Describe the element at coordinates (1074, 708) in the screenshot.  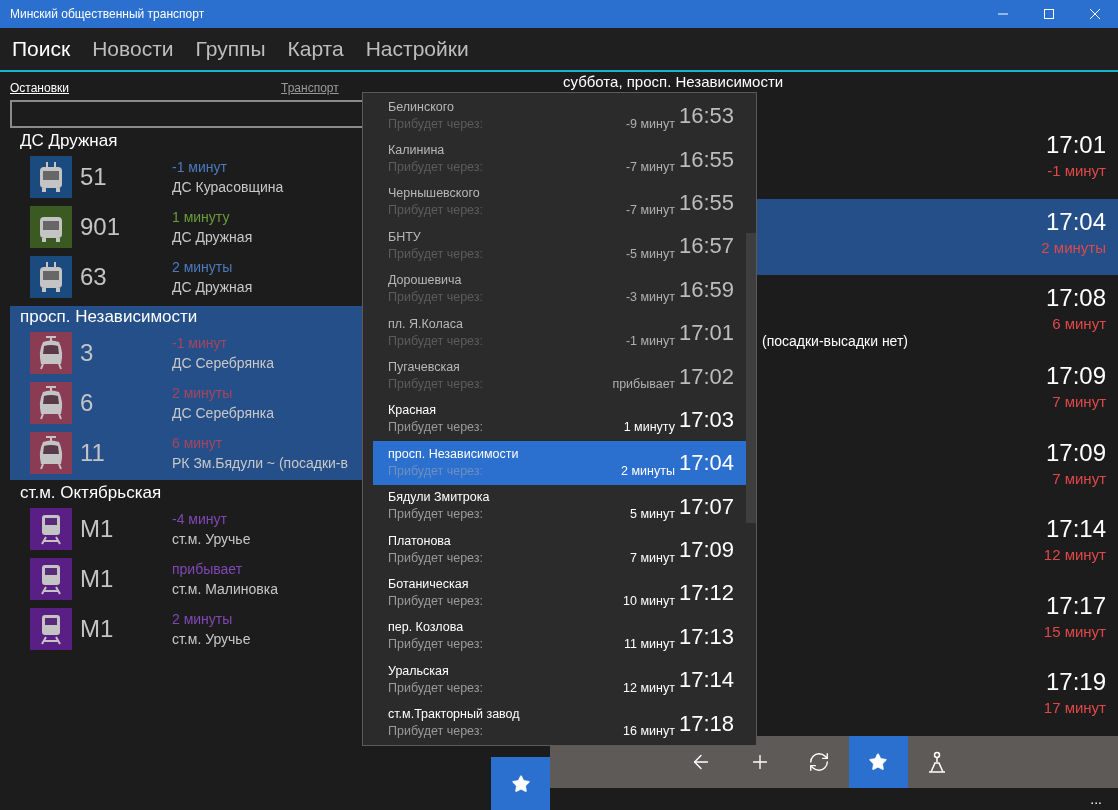
I see `time-remaining: 17 минут` at that location.